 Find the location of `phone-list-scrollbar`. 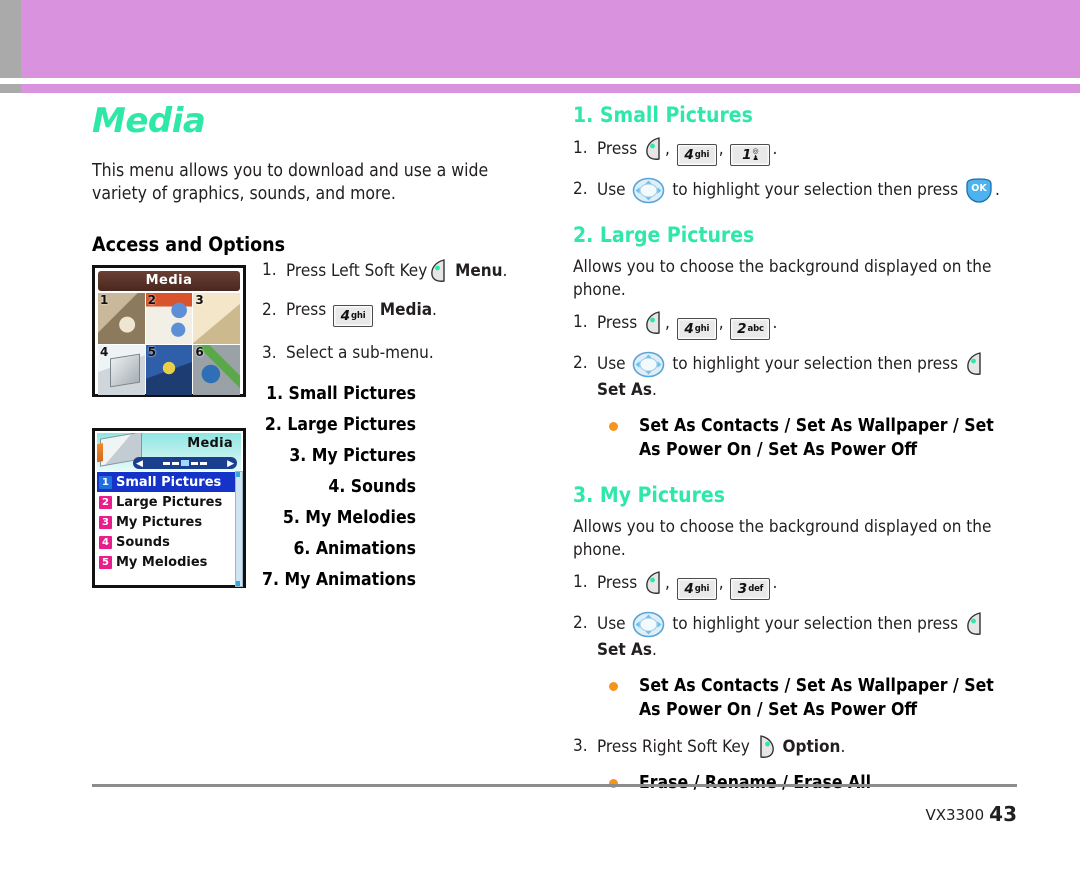

phone-list-scrollbar is located at coordinates (239, 529).